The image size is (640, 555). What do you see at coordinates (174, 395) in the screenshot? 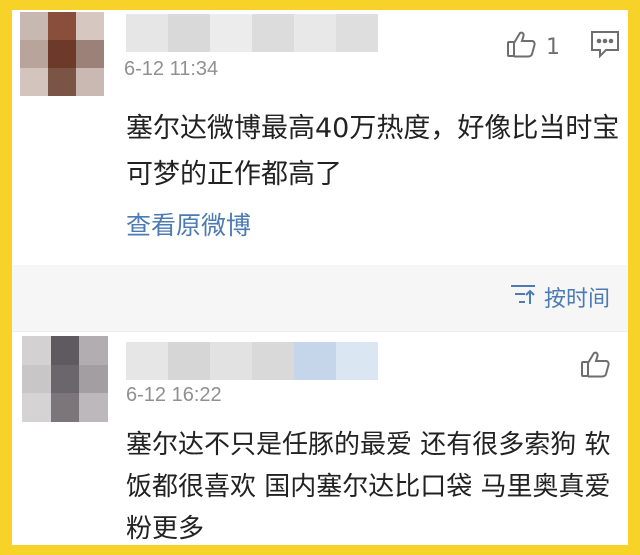
I see `comment-timestamp: 6-12 16:22` at bounding box center [174, 395].